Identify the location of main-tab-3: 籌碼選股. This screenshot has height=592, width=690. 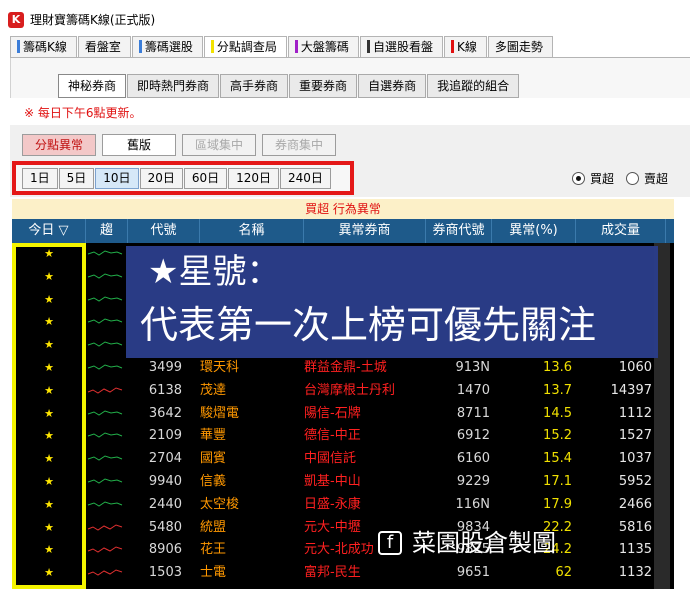
(167, 47).